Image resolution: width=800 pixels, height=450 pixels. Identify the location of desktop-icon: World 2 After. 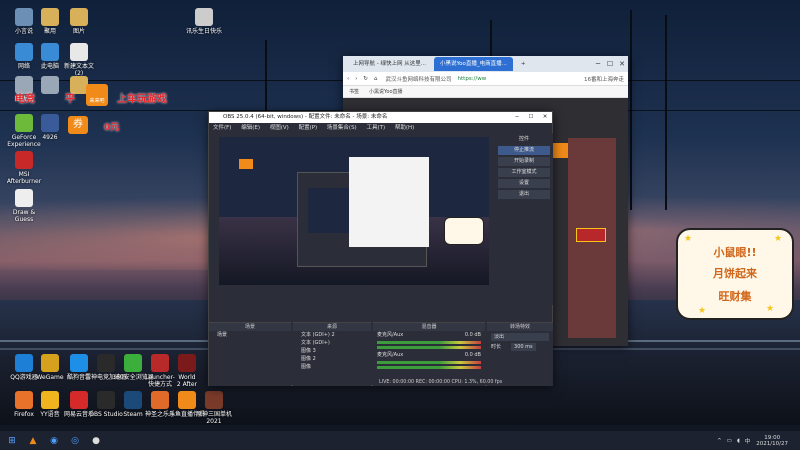
(187, 371).